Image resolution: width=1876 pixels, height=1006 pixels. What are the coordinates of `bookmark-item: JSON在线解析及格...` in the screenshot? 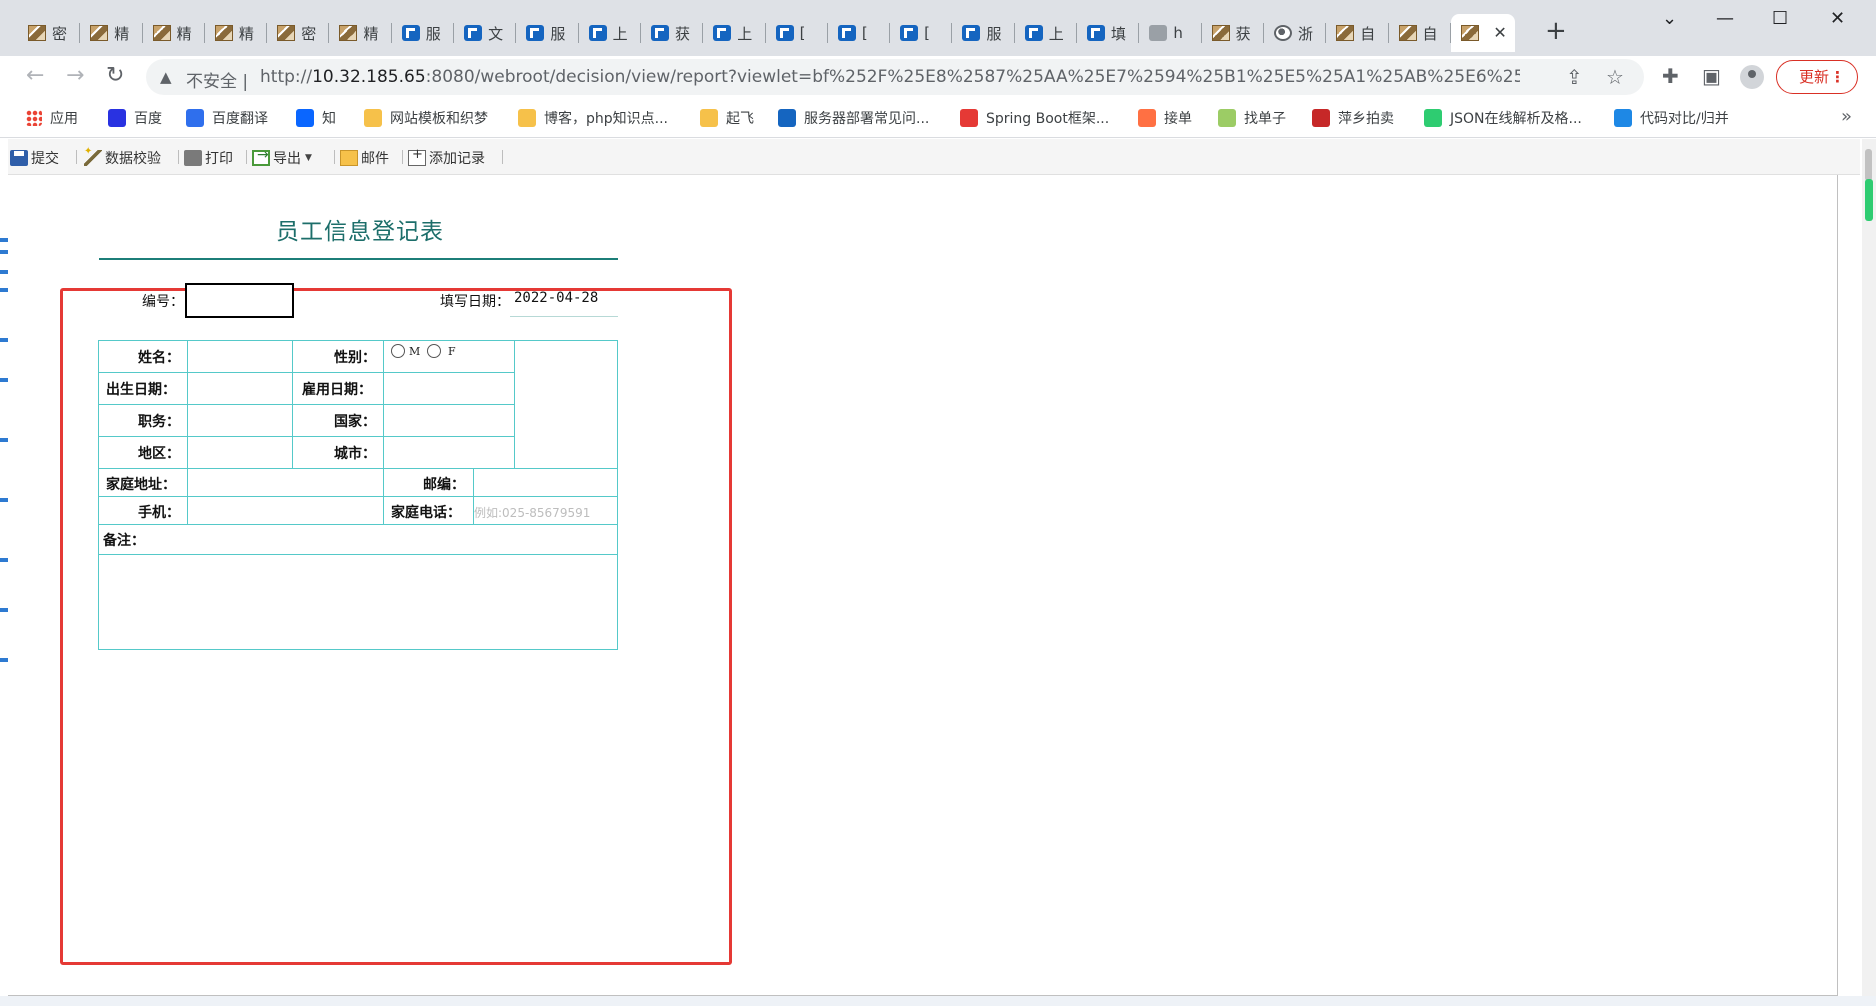 It's located at (1503, 118).